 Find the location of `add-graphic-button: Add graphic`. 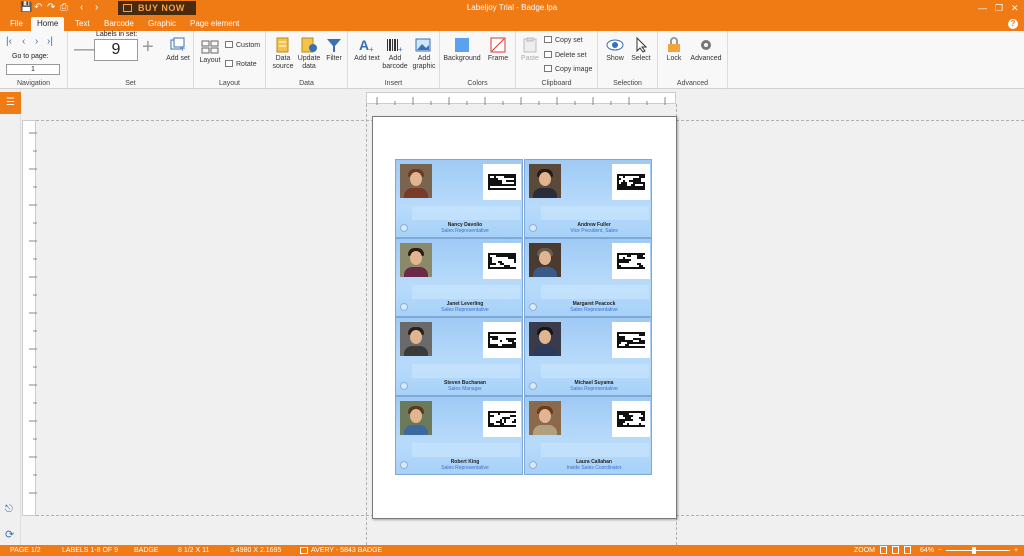

add-graphic-button: Add graphic is located at coordinates (424, 54).